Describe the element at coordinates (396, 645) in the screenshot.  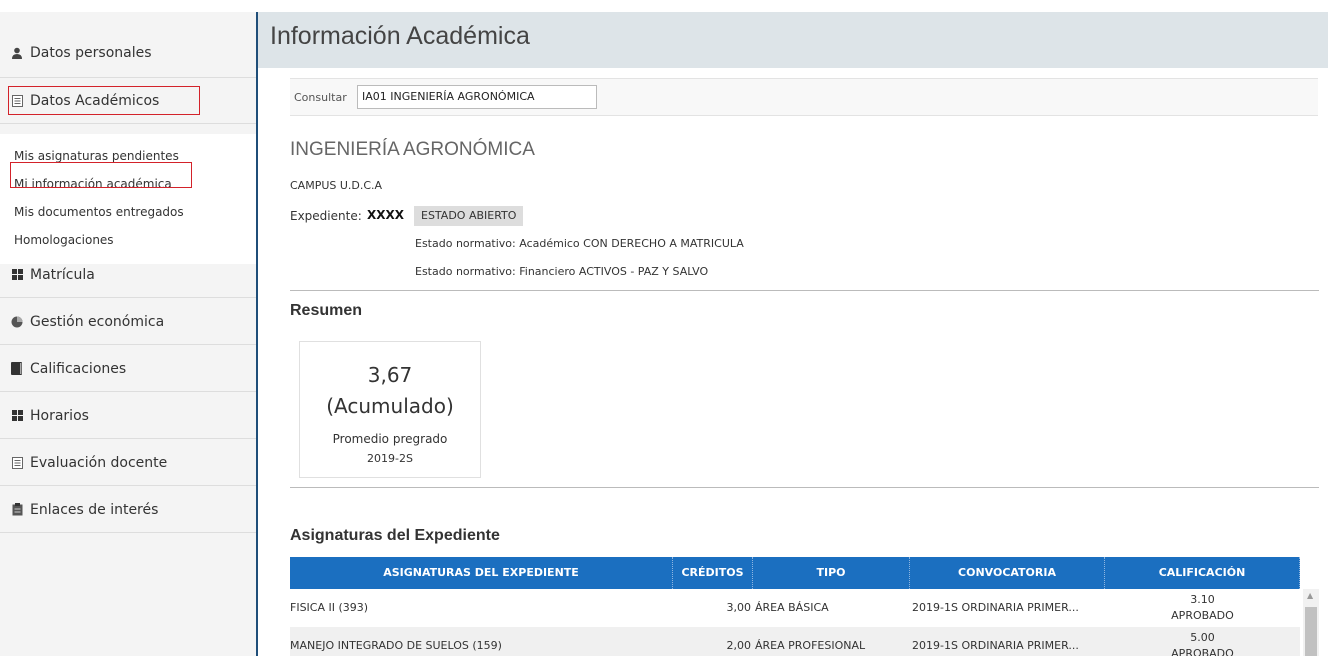
I see `subject-name: MANEJO INTEGRADO DE SUELOS (159)` at that location.